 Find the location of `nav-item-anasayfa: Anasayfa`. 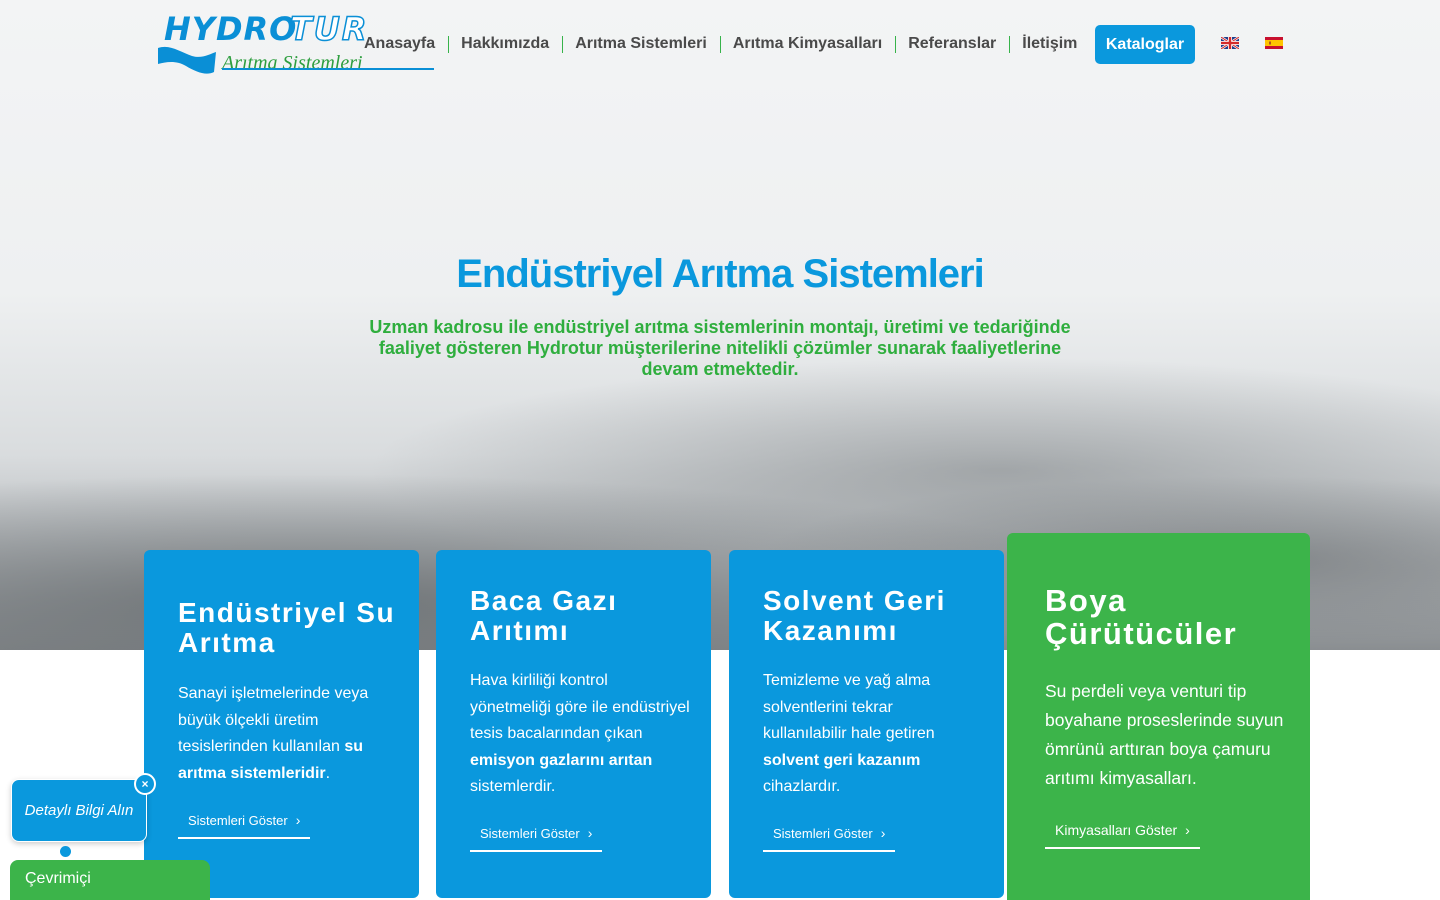

nav-item-anasayfa: Anasayfa is located at coordinates (399, 44).